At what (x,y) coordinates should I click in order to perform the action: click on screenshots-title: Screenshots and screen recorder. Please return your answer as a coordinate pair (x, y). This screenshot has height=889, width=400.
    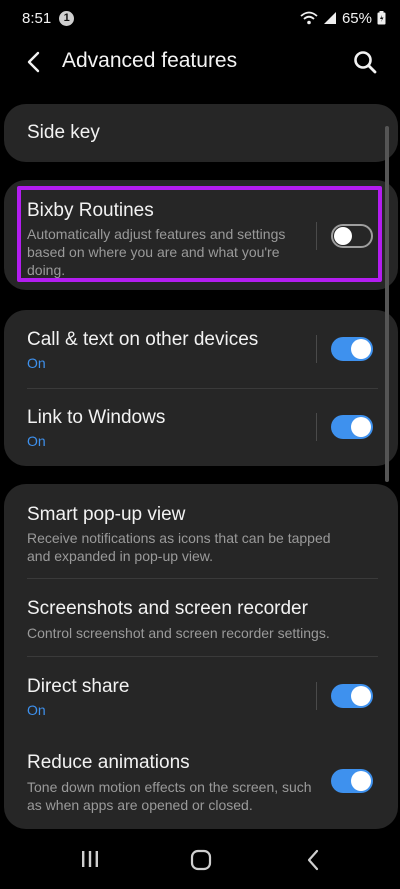
    Looking at the image, I should click on (167, 608).